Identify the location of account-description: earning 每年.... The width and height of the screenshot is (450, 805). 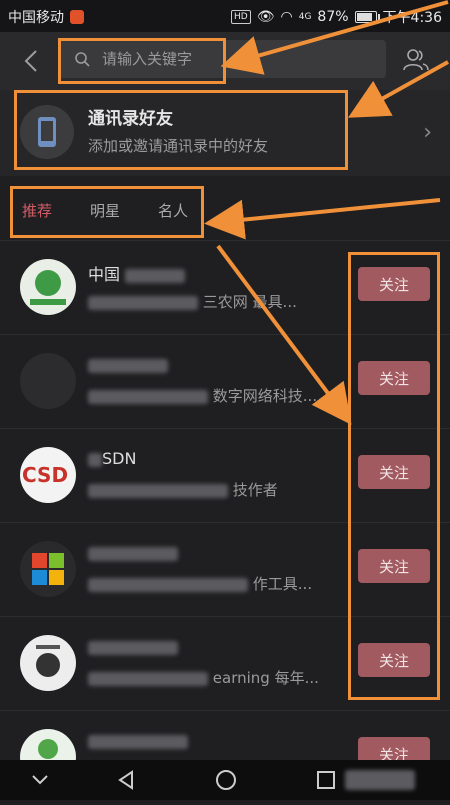
(203, 677).